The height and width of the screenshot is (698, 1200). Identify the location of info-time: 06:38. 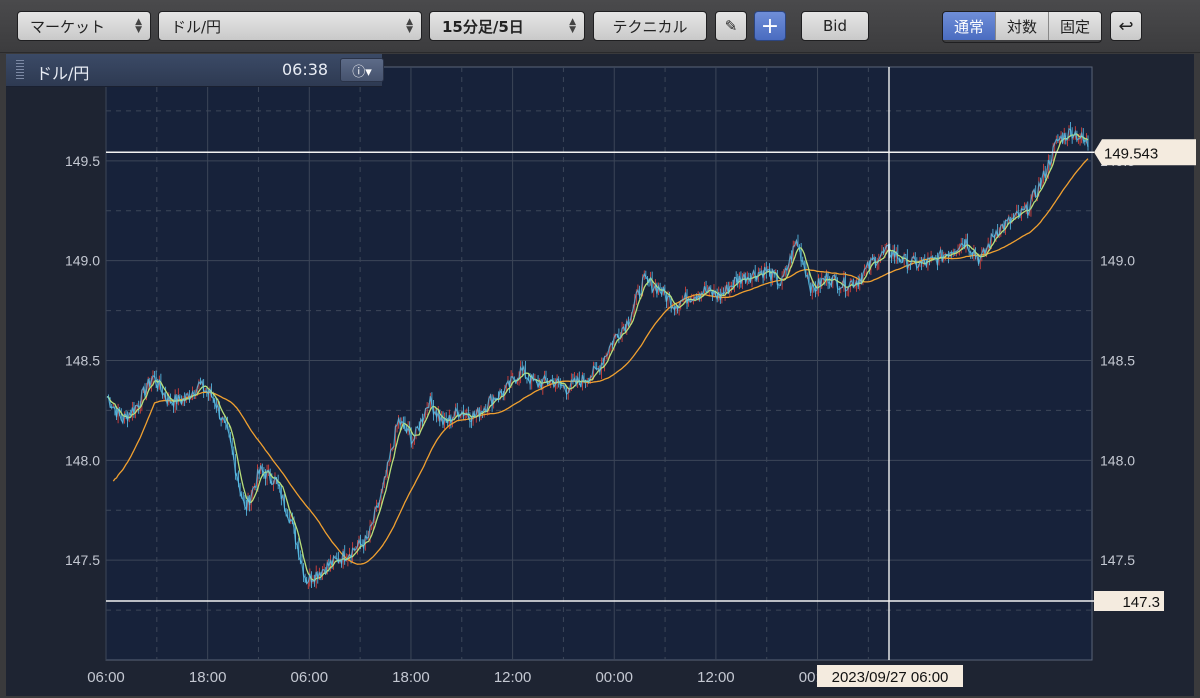
(305, 69).